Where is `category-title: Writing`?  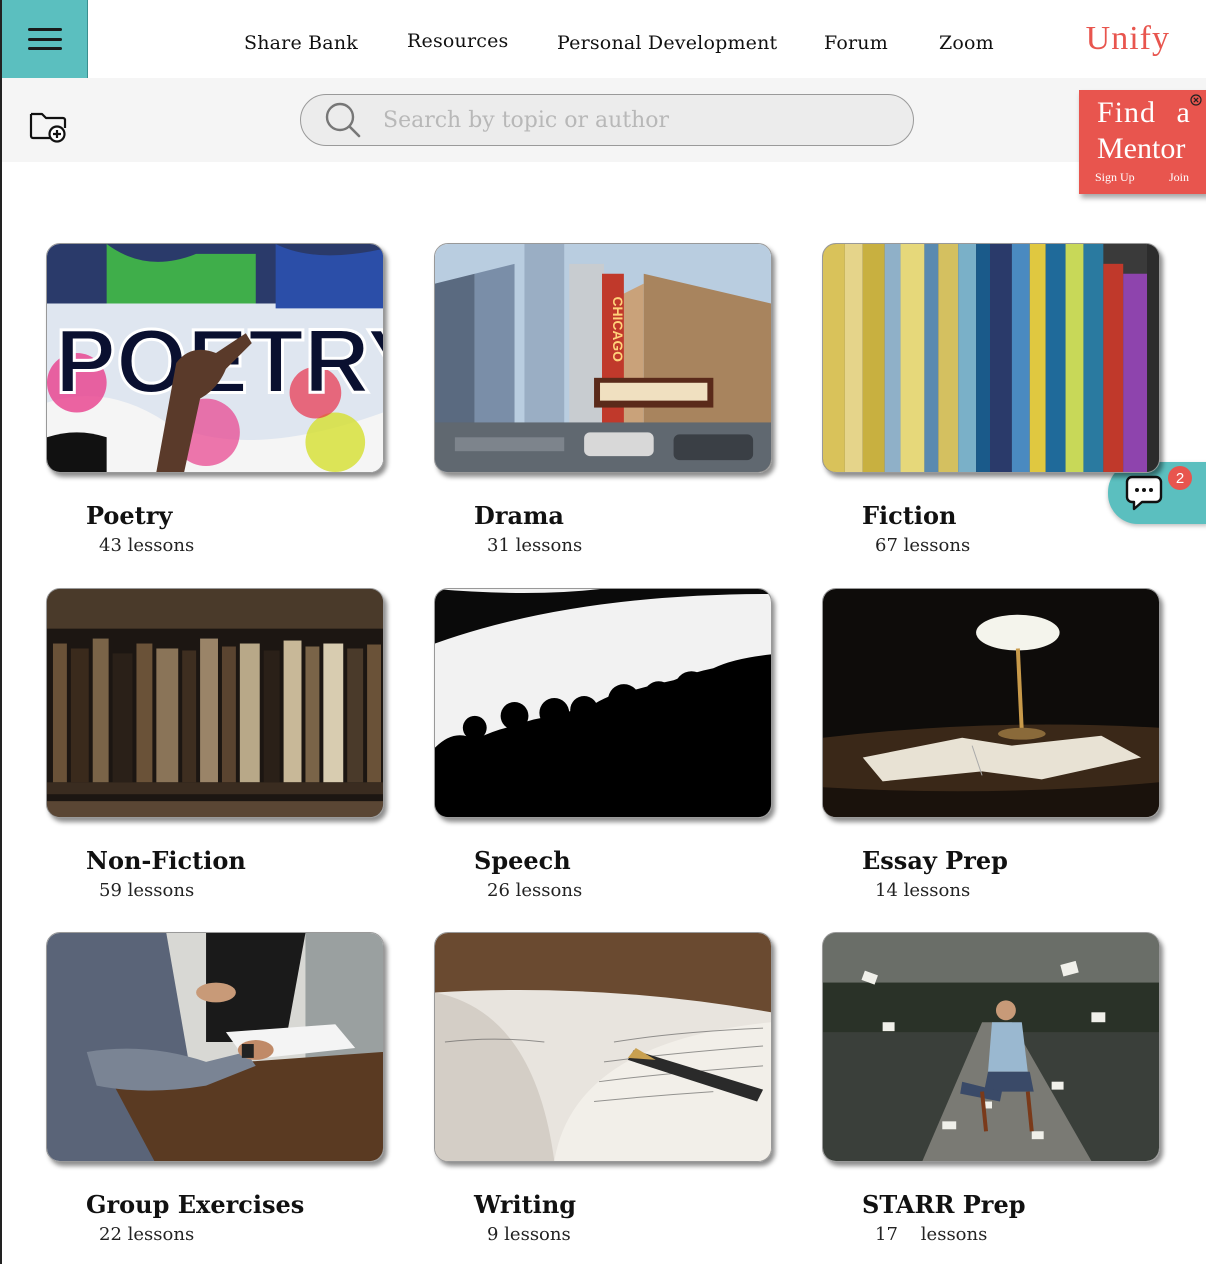 category-title: Writing is located at coordinates (525, 1204).